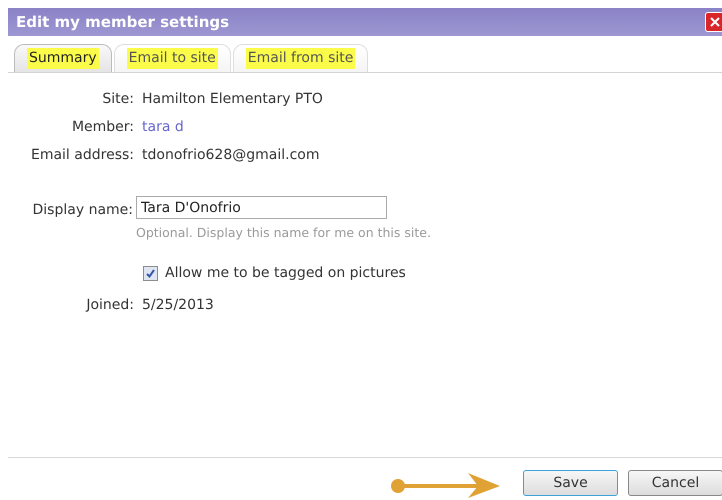 The image size is (722, 500). Describe the element at coordinates (445, 484) in the screenshot. I see `arrow-icon` at that location.